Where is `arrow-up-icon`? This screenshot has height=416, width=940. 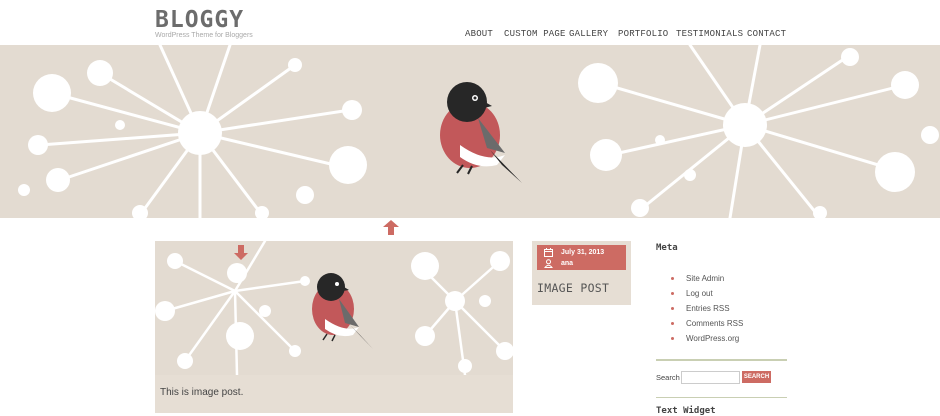
arrow-up-icon is located at coordinates (391, 227).